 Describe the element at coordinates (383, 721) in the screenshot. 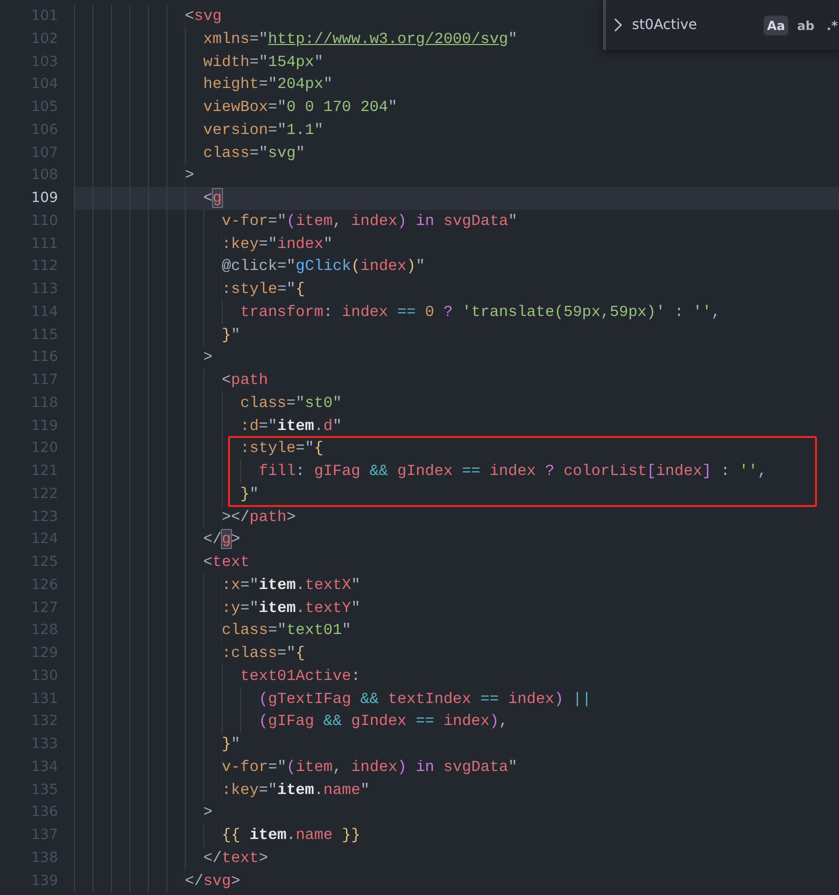

I see `code-line: (gIFag && gIndex == index),` at that location.